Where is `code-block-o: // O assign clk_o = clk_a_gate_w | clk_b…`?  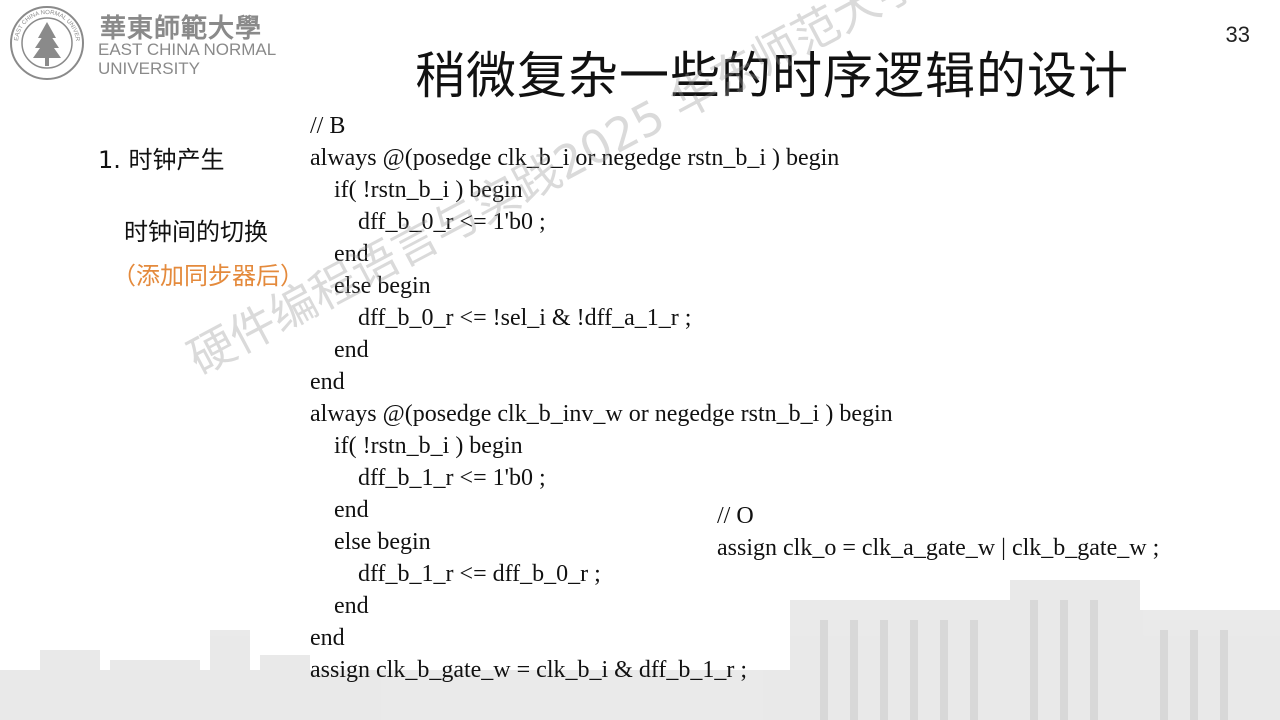
code-block-o: // O assign clk_o = clk_a_gate_w | clk_b… is located at coordinates (938, 532).